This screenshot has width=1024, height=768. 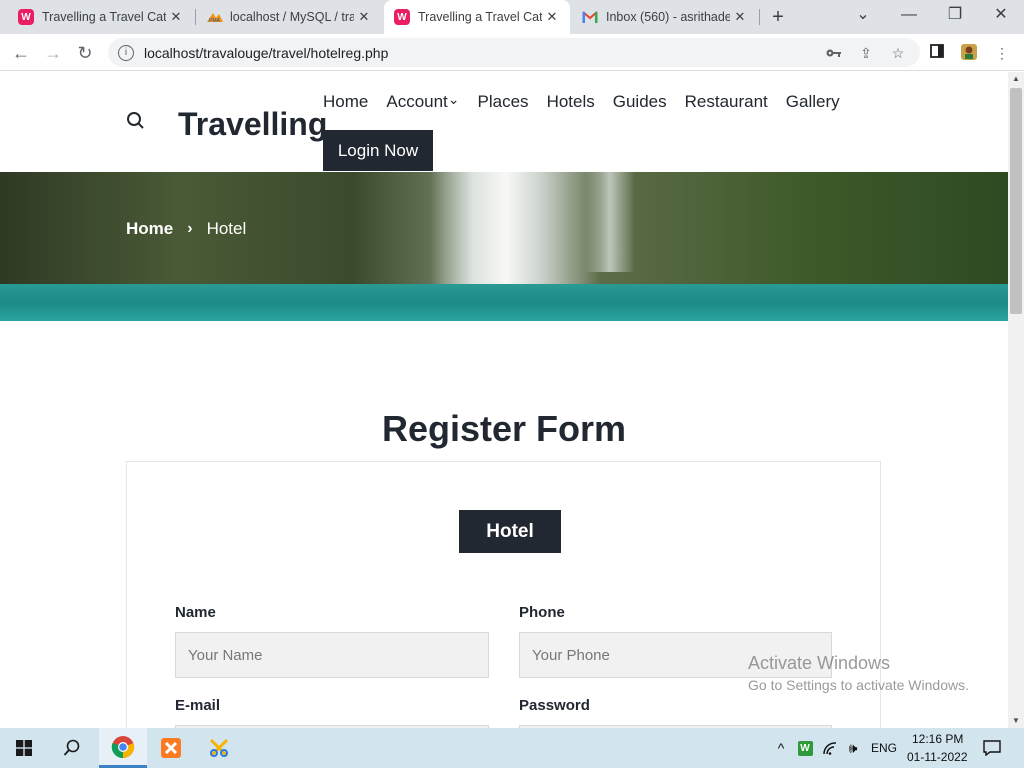 What do you see at coordinates (126, 52) in the screenshot?
I see `site-info-icon: i` at bounding box center [126, 52].